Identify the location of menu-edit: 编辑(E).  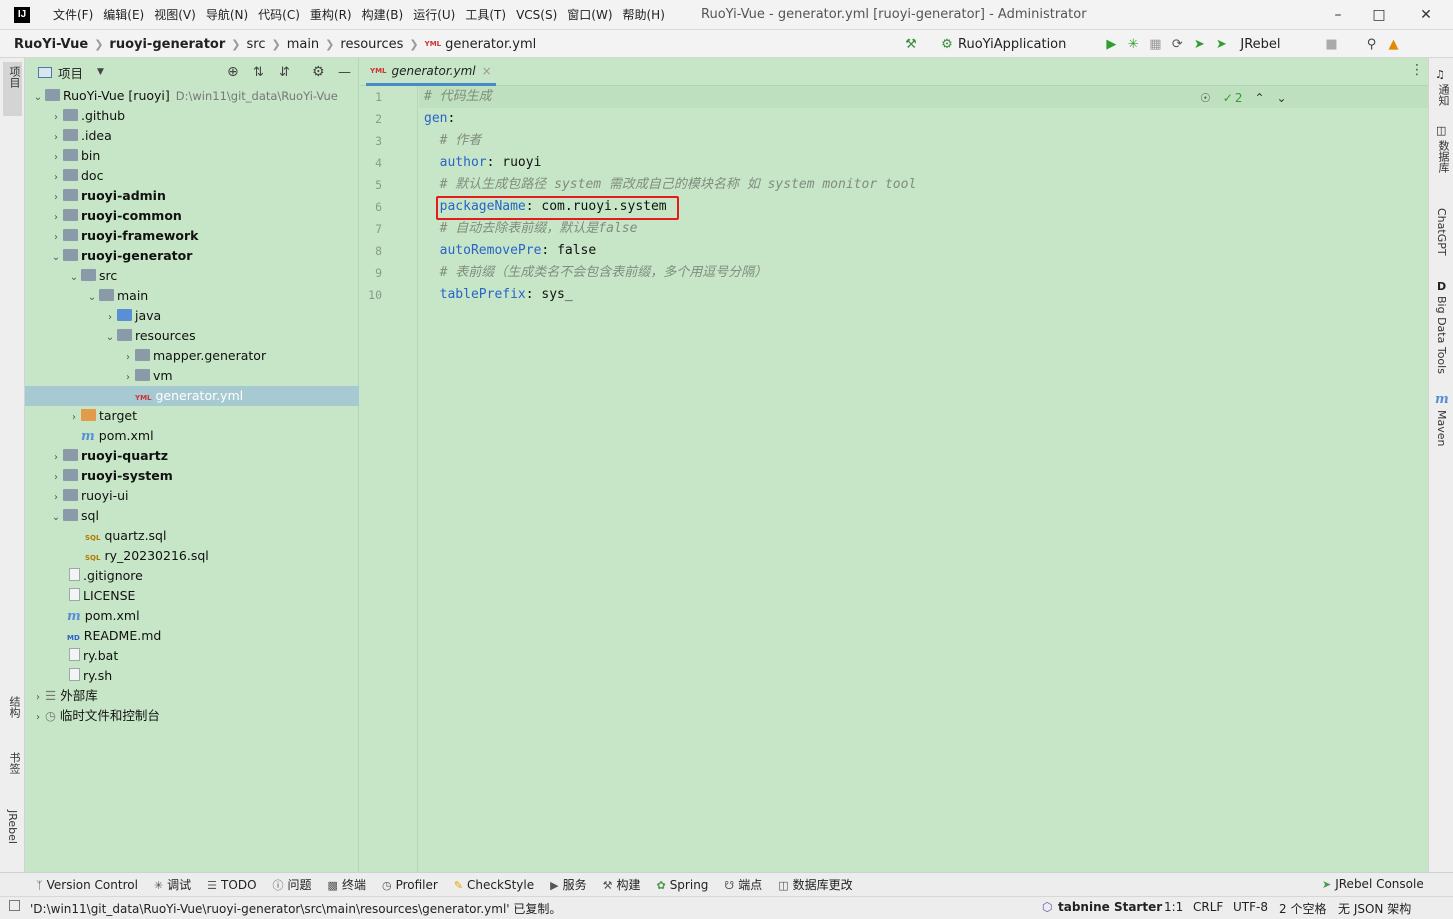
(123, 15).